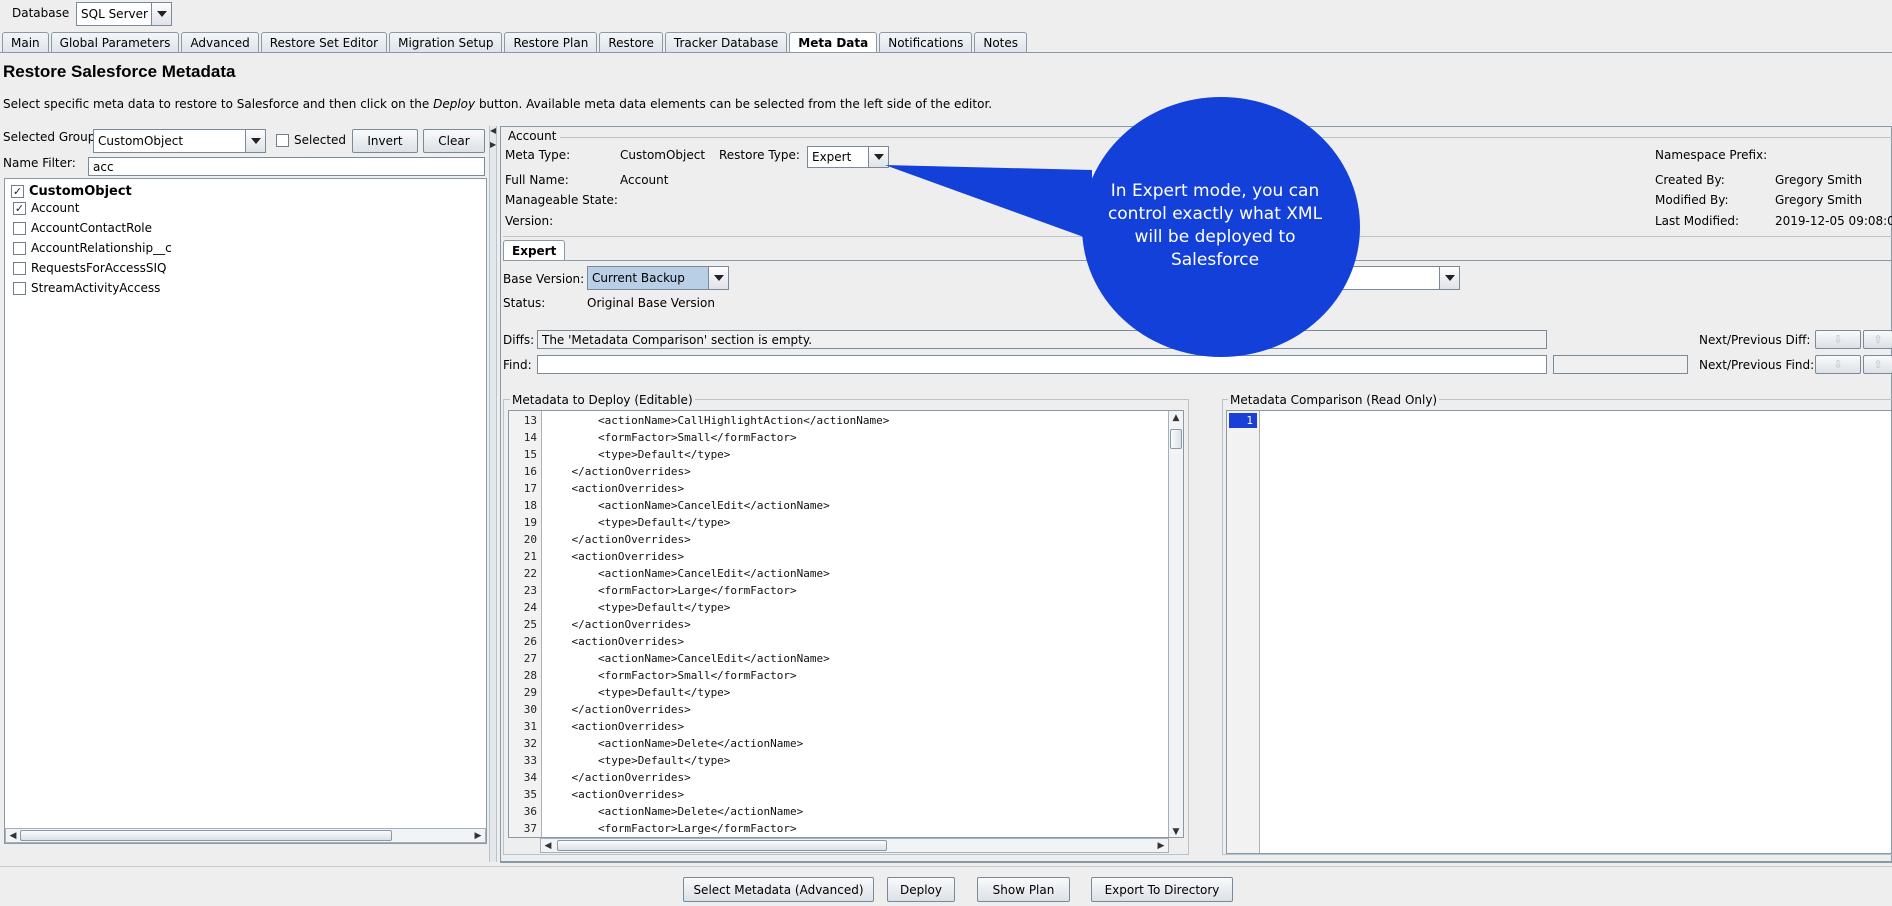 This screenshot has width=1892, height=906. What do you see at coordinates (1838, 339) in the screenshot?
I see `next-diff-button: ⇩` at bounding box center [1838, 339].